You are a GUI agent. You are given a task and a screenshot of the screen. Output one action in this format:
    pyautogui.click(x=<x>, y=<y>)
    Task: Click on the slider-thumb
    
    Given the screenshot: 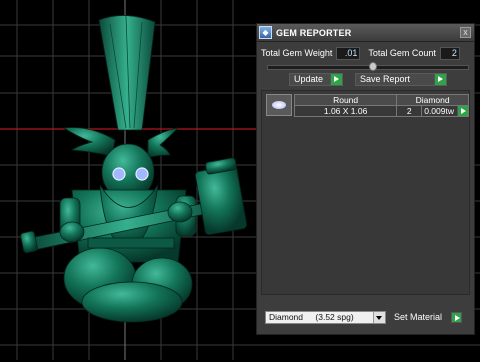 What is the action you would take?
    pyautogui.click(x=373, y=66)
    